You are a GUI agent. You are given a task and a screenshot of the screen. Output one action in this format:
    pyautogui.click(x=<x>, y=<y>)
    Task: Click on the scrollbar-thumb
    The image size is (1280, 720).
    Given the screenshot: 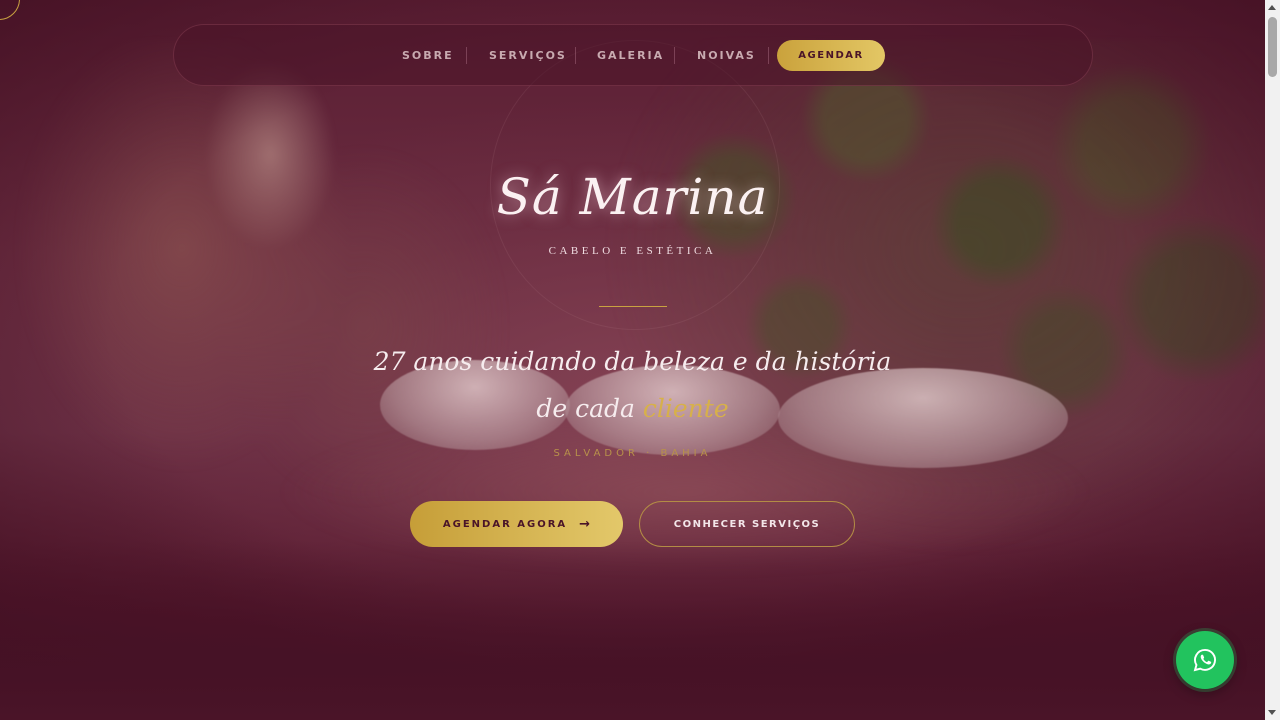 What is the action you would take?
    pyautogui.click(x=1272, y=47)
    